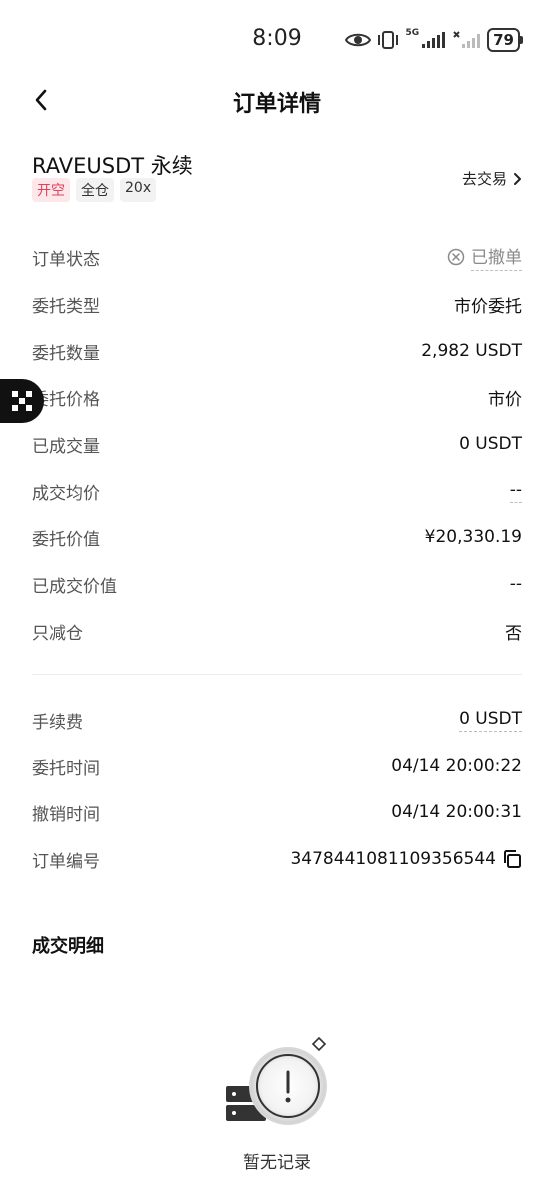 This screenshot has height=1200, width=554. What do you see at coordinates (277, 304) in the screenshot?
I see `row-order-type: 委托类型 市价委托` at bounding box center [277, 304].